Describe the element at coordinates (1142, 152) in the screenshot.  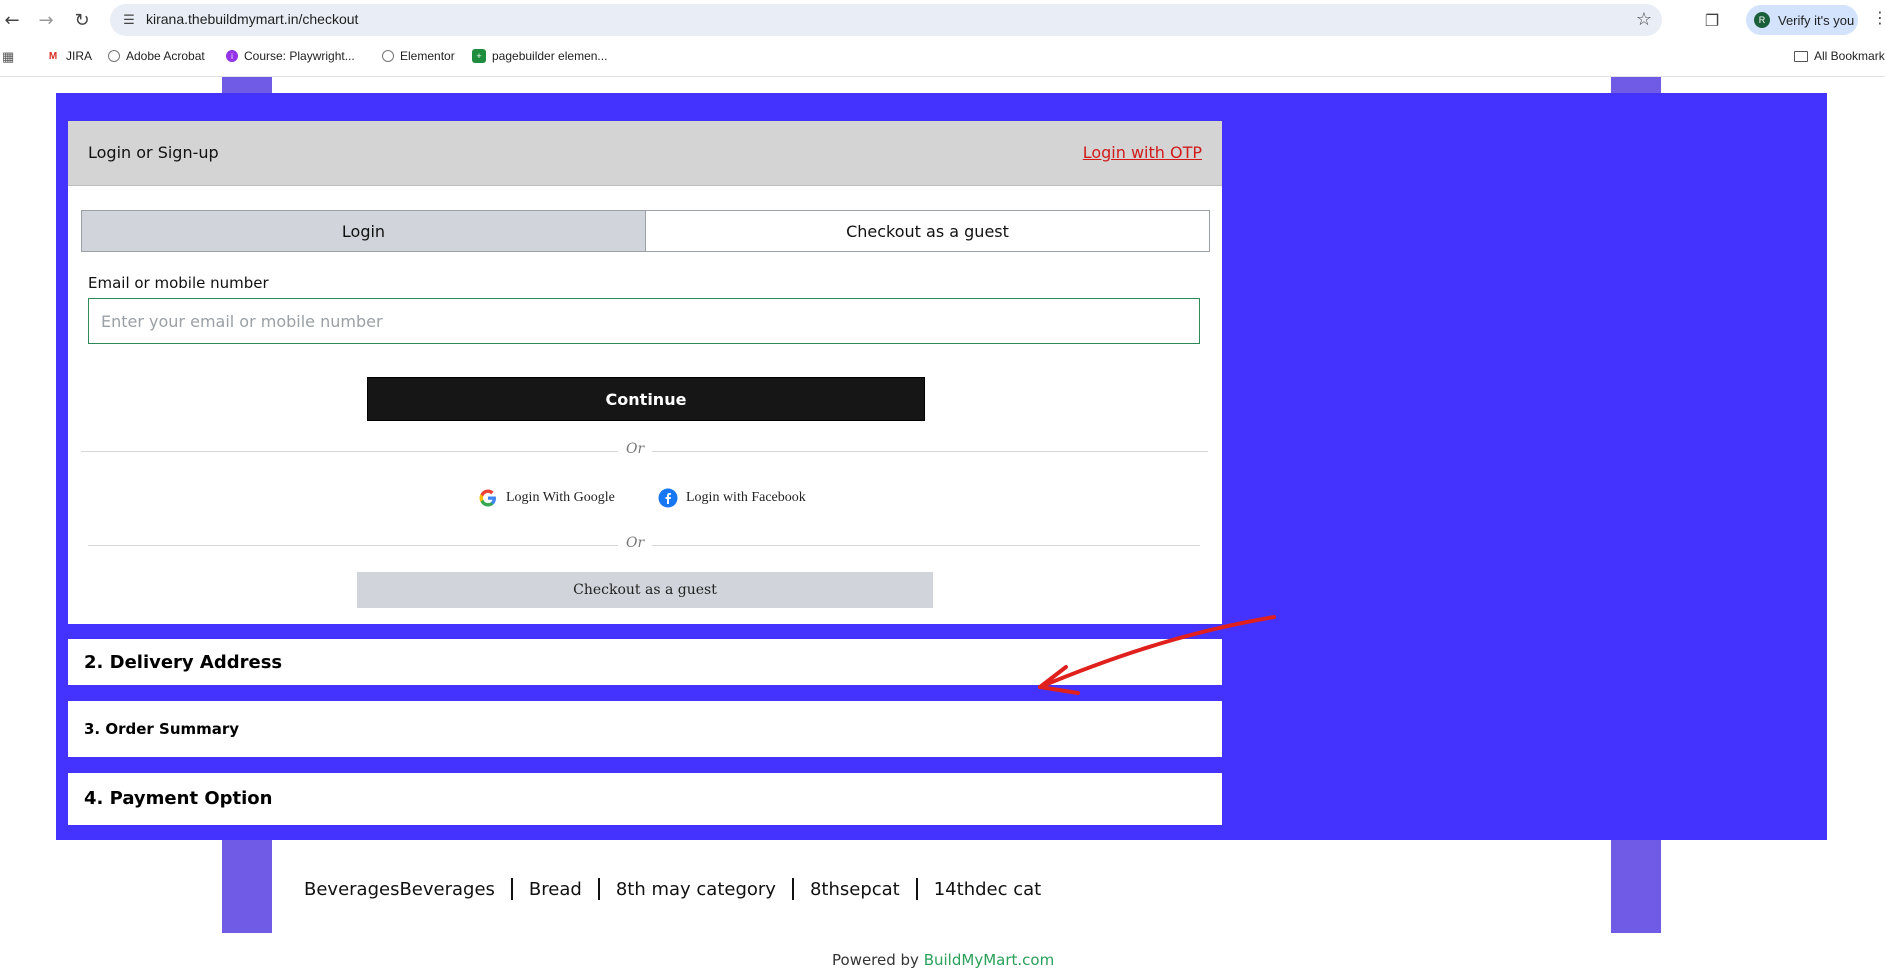
I see `login-with-otp-link: Login with OTP` at that location.